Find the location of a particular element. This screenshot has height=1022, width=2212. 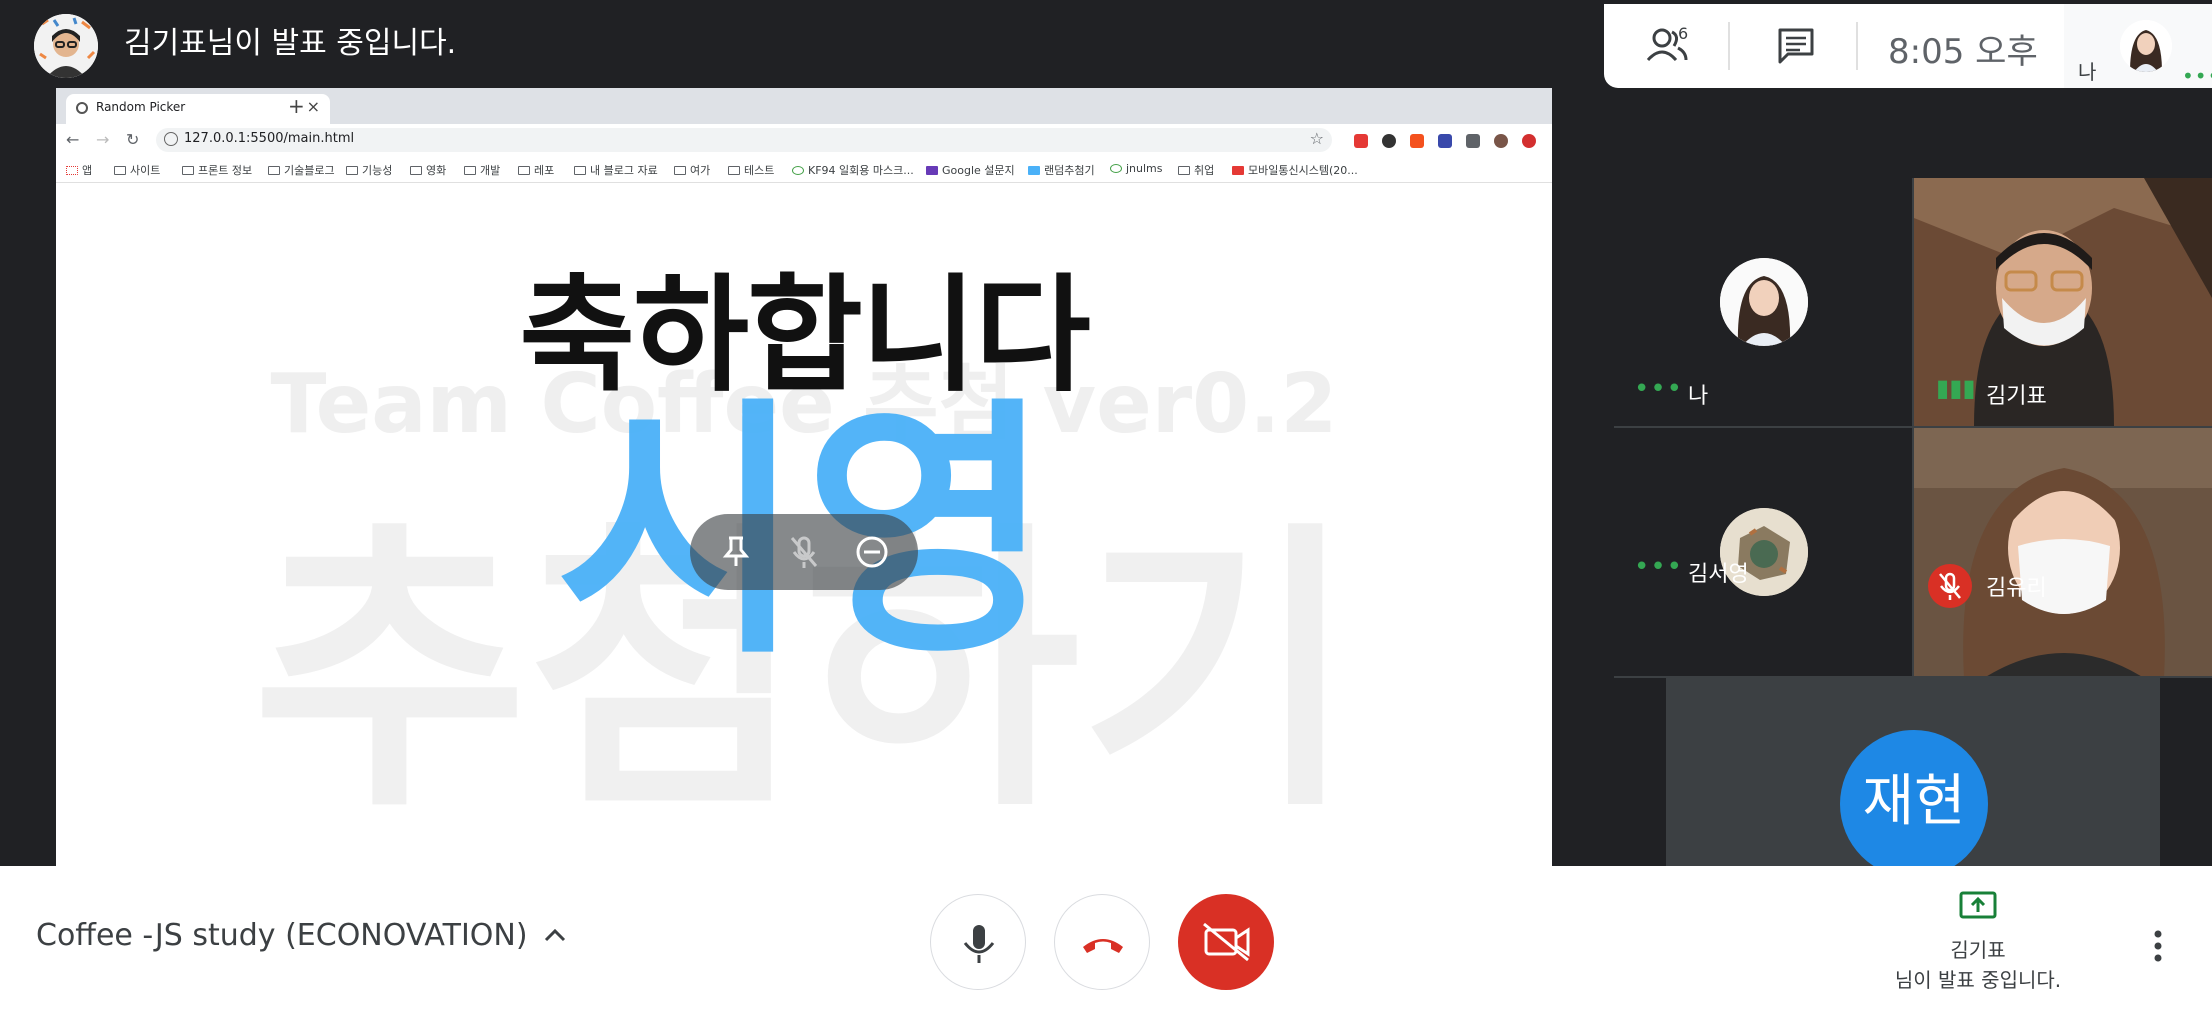

update-icon is located at coordinates (1529, 141).